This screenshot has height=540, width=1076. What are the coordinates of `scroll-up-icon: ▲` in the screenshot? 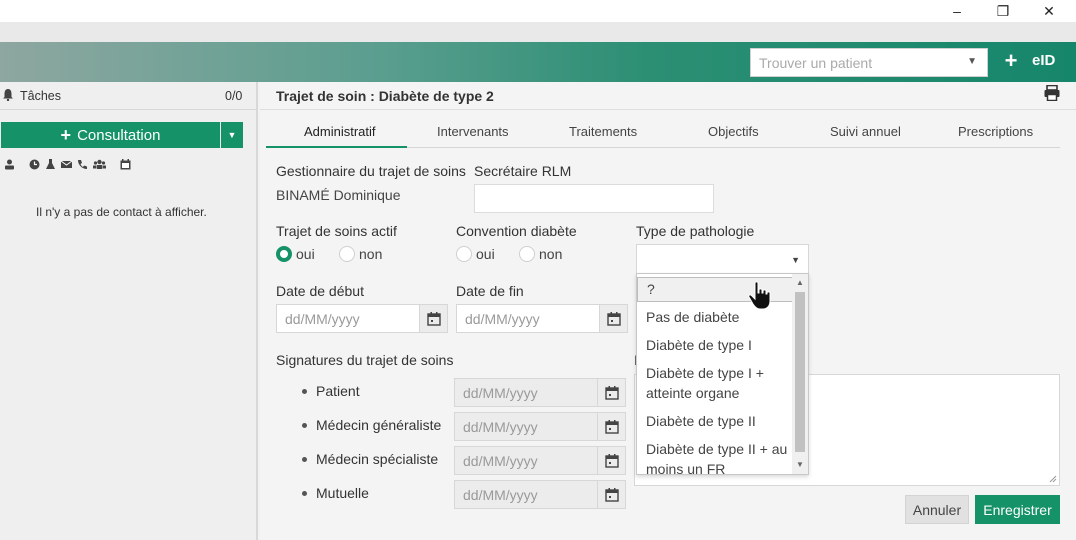 It's located at (800, 282).